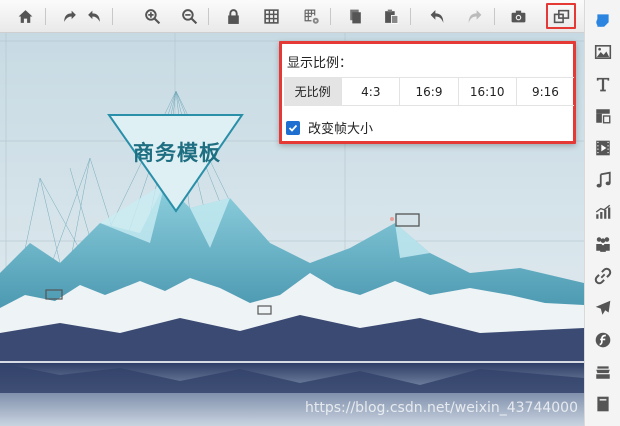 This screenshot has height=426, width=620. I want to click on grid-settings-icon, so click(311, 16).